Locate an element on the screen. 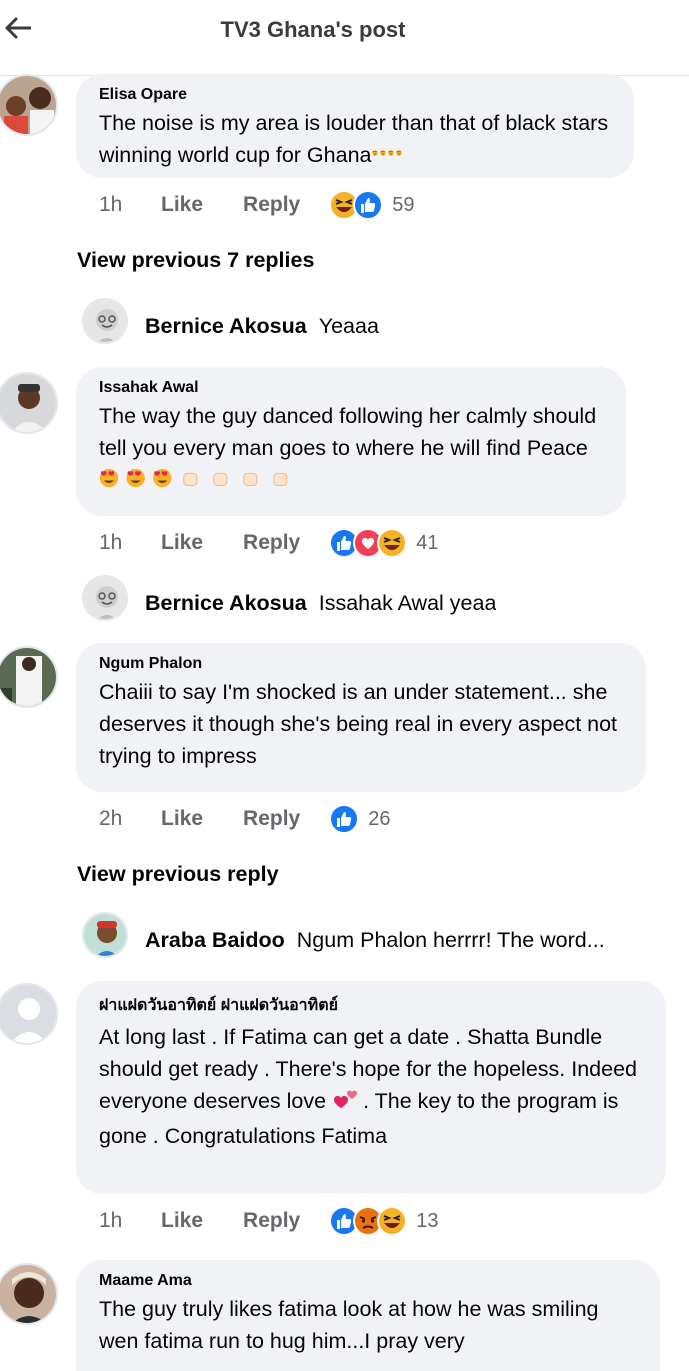  reaction-count: 13 is located at coordinates (427, 1221).